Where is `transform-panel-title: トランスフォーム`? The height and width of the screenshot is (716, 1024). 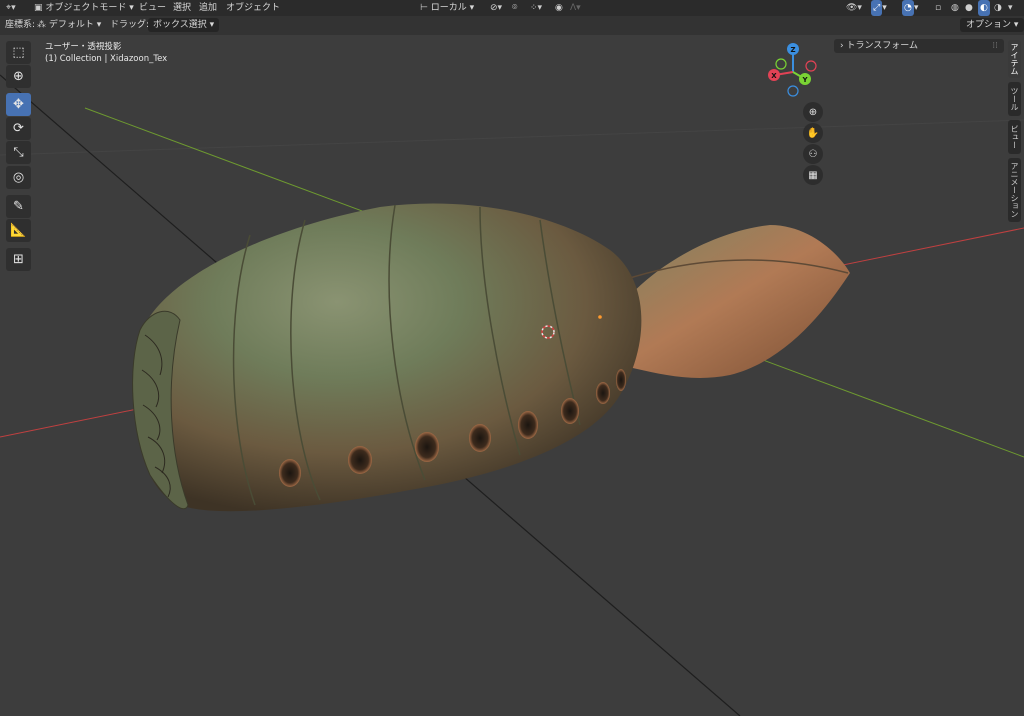 transform-panel-title: トランスフォーム is located at coordinates (882, 46).